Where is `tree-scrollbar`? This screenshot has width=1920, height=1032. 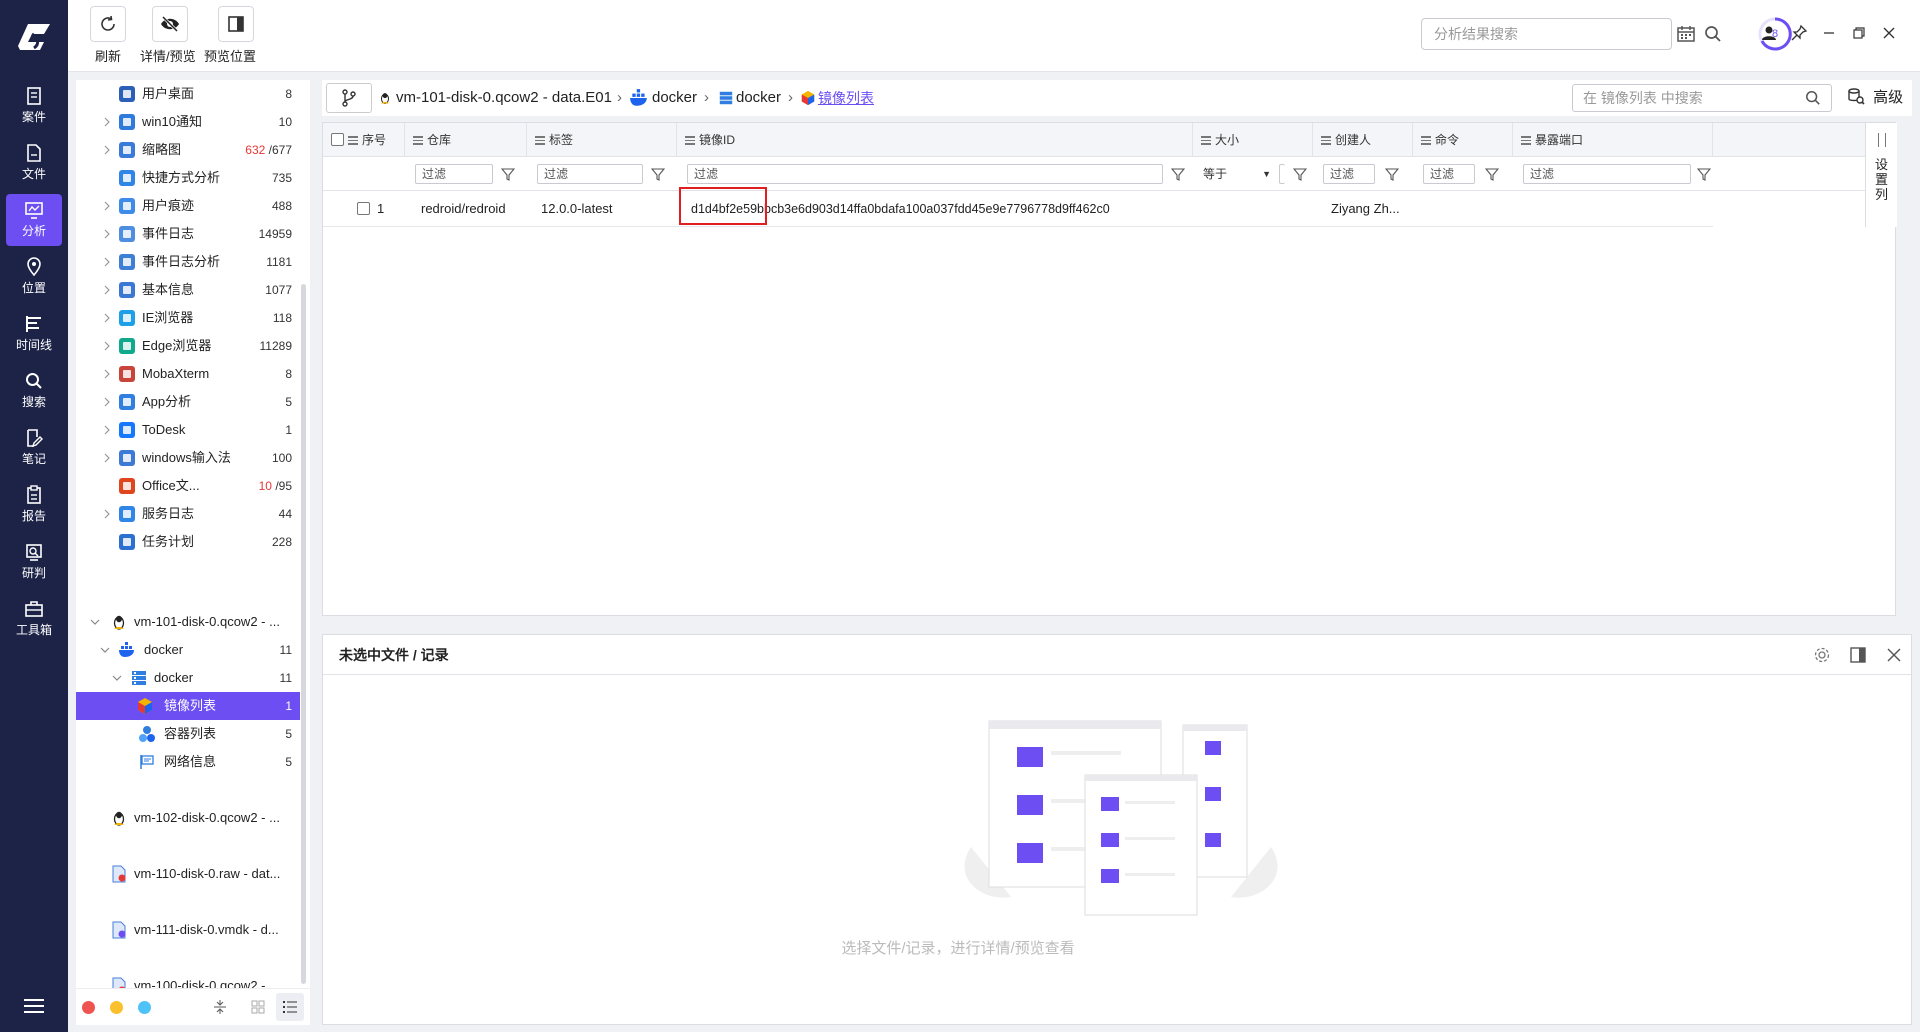
tree-scrollbar is located at coordinates (303, 634).